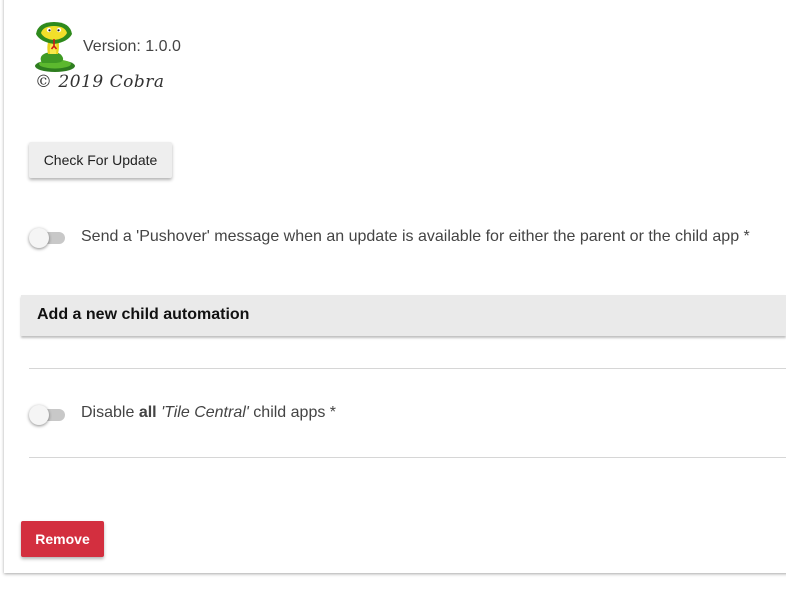  Describe the element at coordinates (205, 412) in the screenshot. I see `label-italic-app-name: 'Tile Central'` at that location.